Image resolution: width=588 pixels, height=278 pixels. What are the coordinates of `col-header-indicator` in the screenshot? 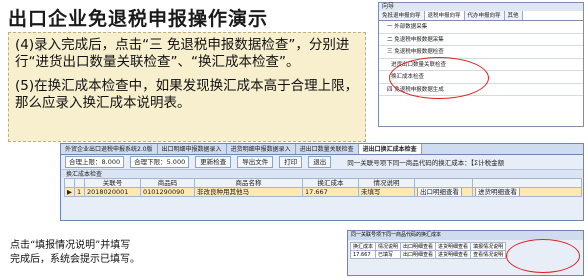 It's located at (69, 183).